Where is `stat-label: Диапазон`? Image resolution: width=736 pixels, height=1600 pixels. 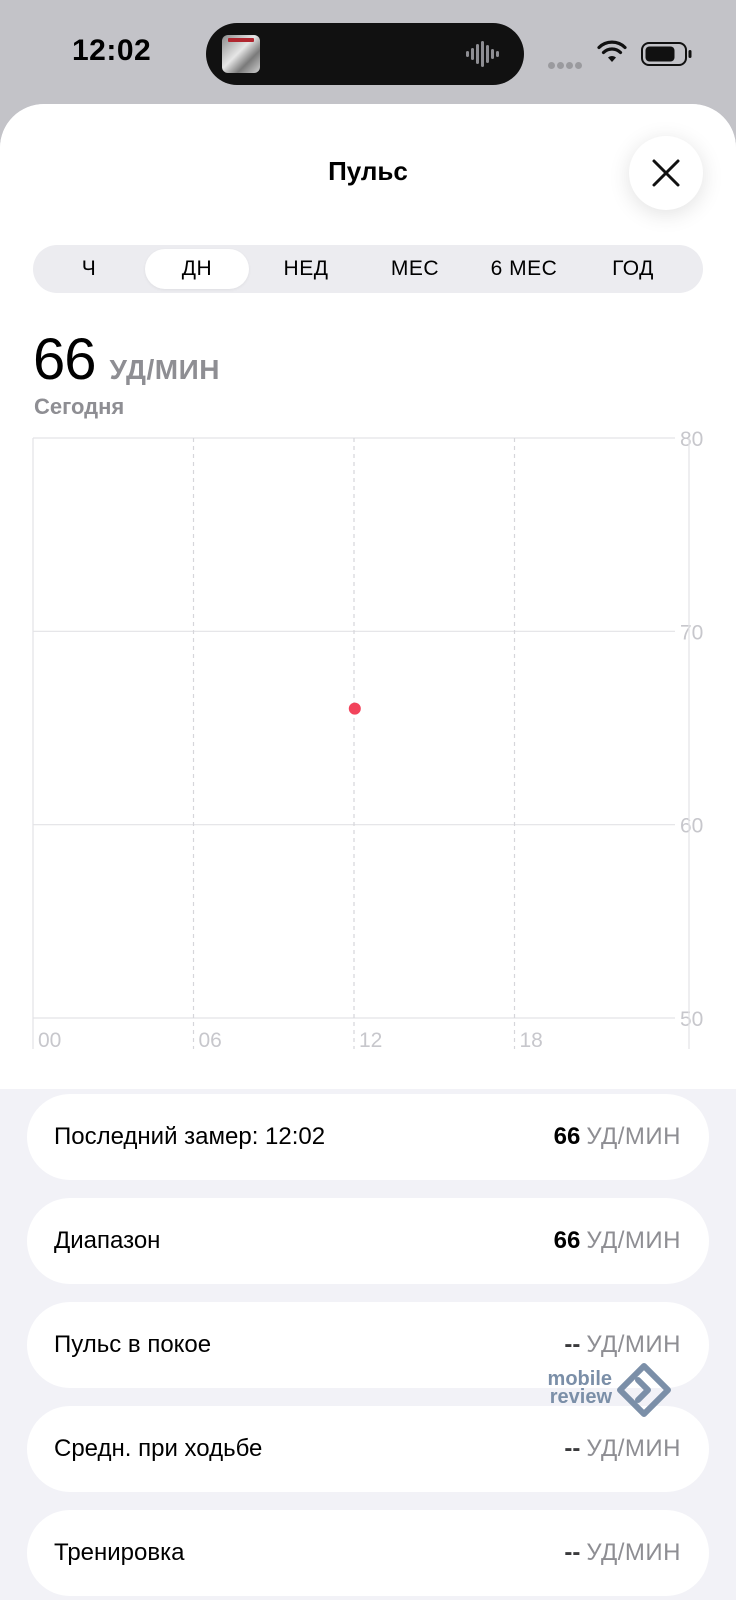
stat-label: Диапазон is located at coordinates (107, 1240).